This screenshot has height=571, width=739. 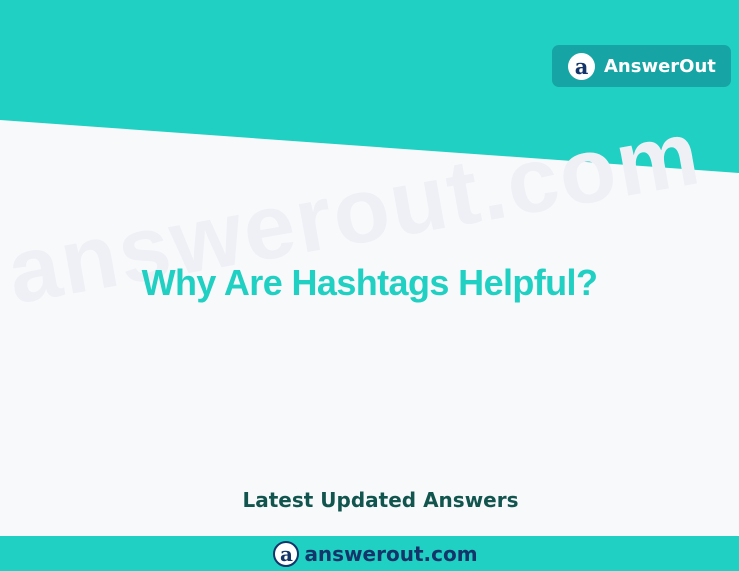 What do you see at coordinates (391, 553) in the screenshot?
I see `footer-site-name: answerout.com` at bounding box center [391, 553].